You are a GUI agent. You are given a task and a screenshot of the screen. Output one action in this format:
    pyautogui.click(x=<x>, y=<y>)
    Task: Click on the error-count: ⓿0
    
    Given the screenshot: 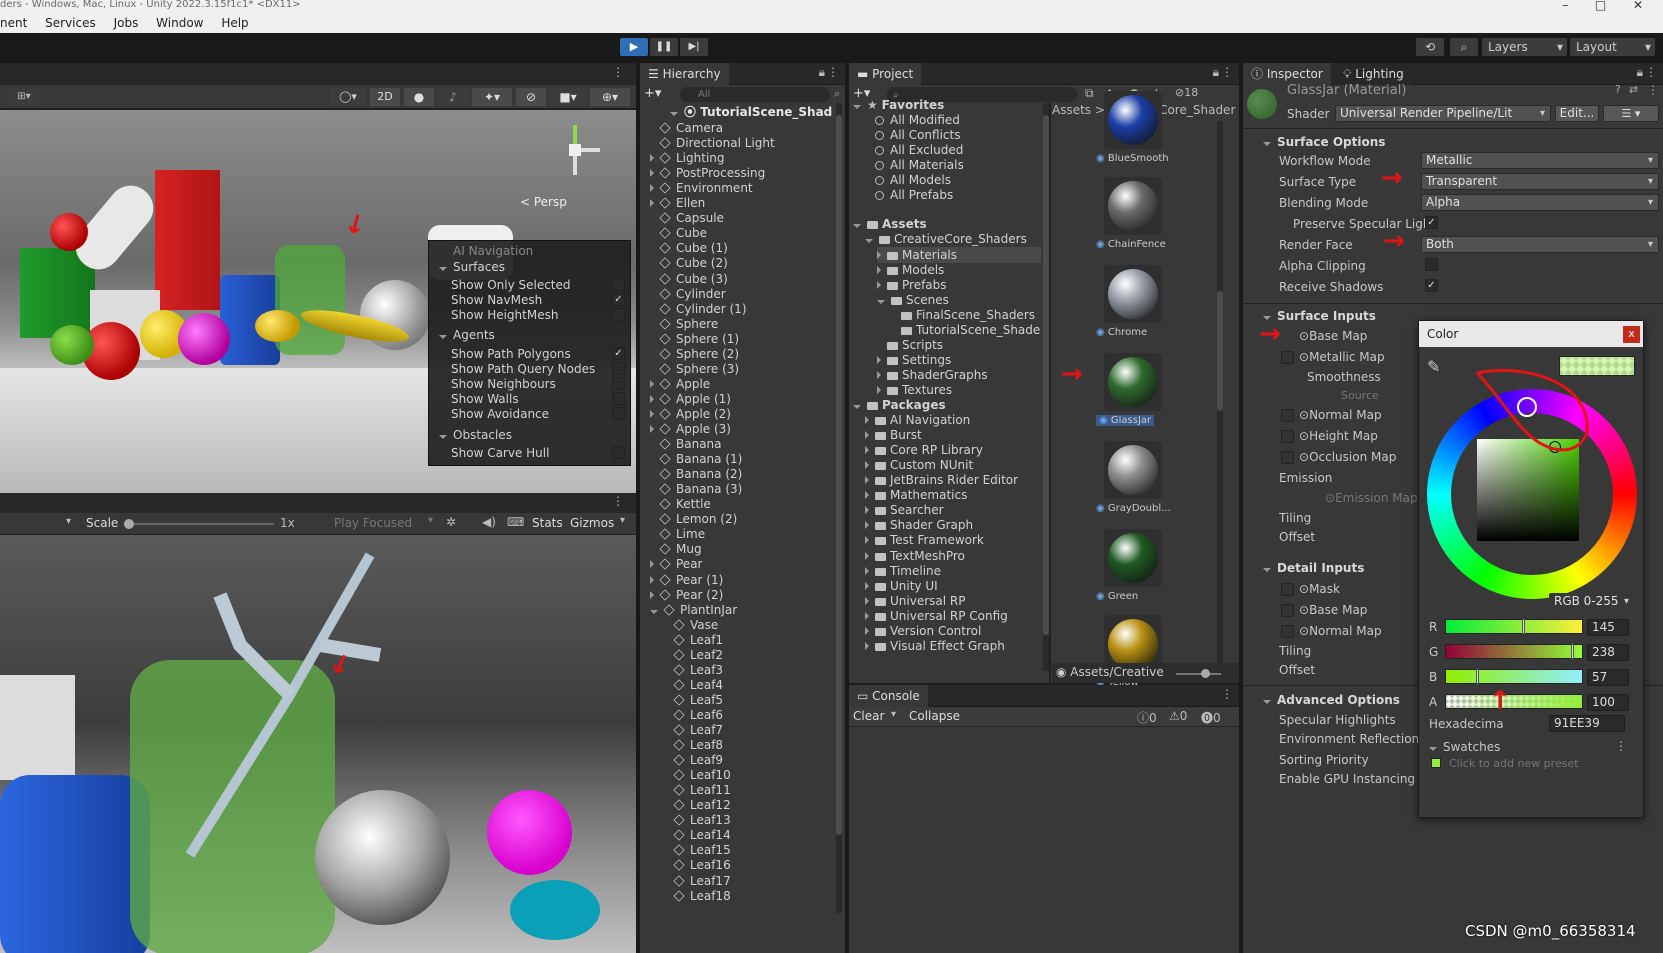 What is the action you would take?
    pyautogui.click(x=1211, y=717)
    